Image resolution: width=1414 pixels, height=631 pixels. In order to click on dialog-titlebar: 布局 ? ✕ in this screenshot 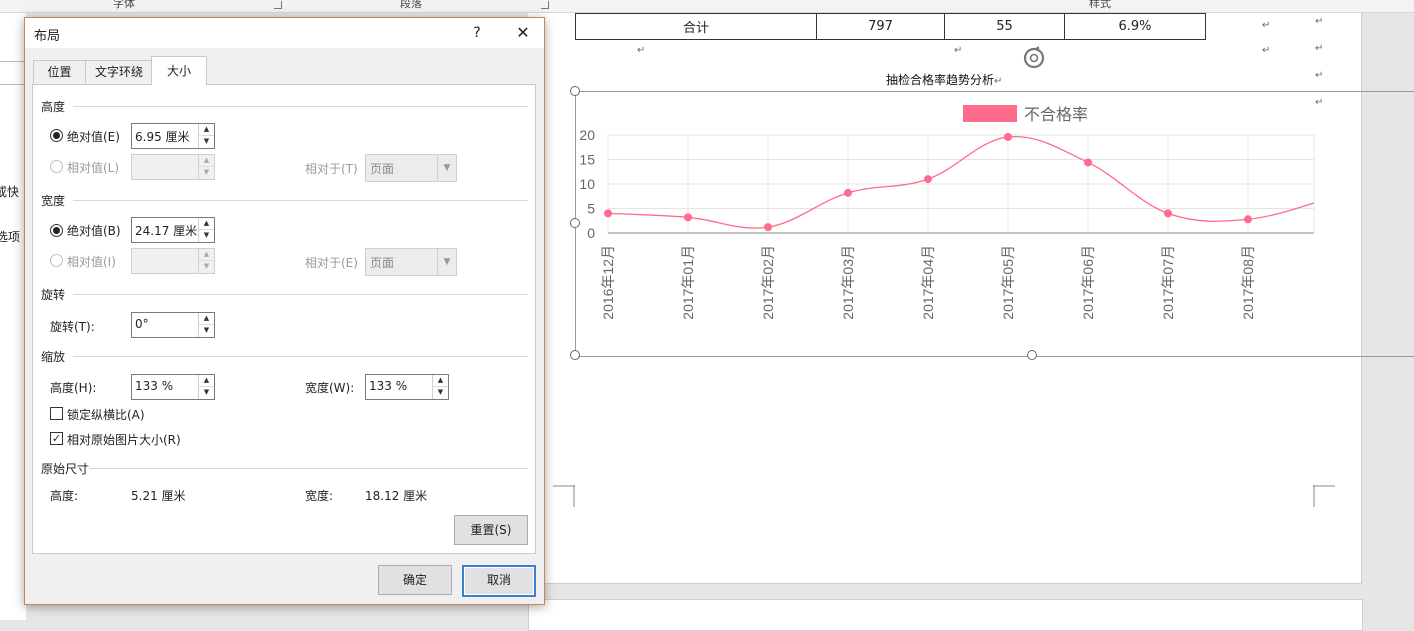, I will do `click(284, 33)`.